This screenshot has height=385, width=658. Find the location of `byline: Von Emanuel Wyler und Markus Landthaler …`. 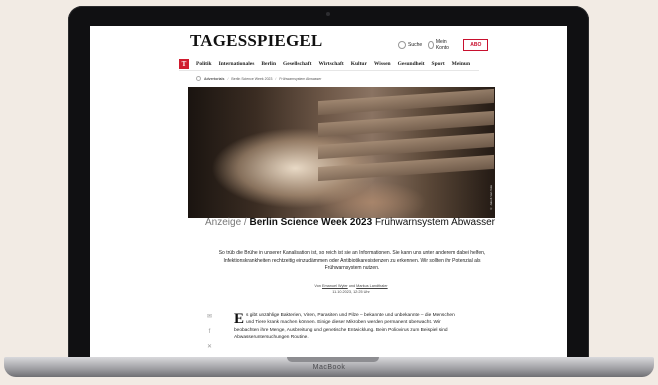

byline: Von Emanuel Wyler und Markus Landthaler … is located at coordinates (351, 289).